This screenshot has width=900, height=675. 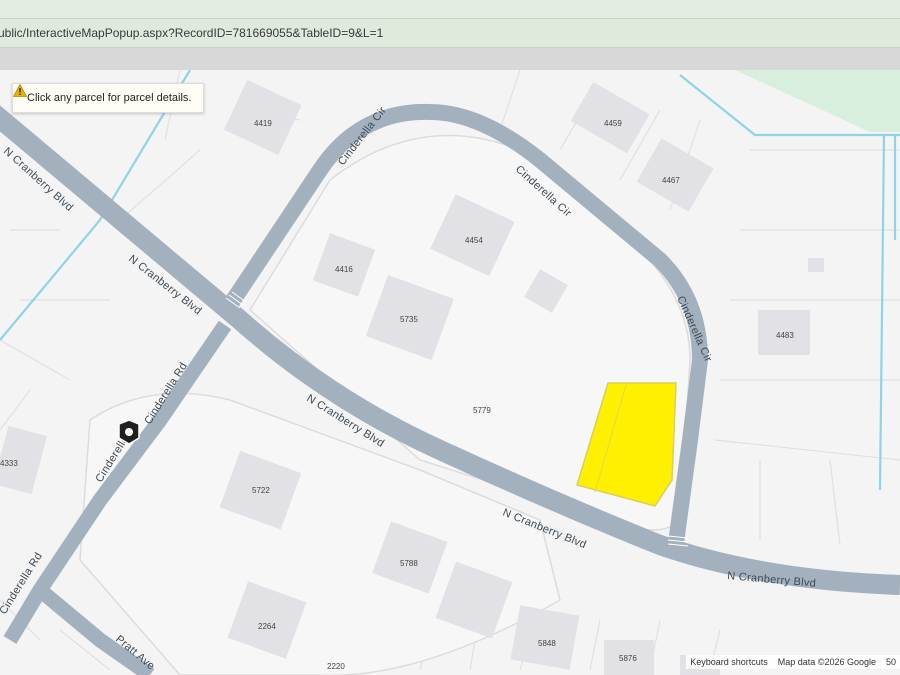 What do you see at coordinates (826, 662) in the screenshot?
I see `map-data-attribution: Map data ©2026 Google` at bounding box center [826, 662].